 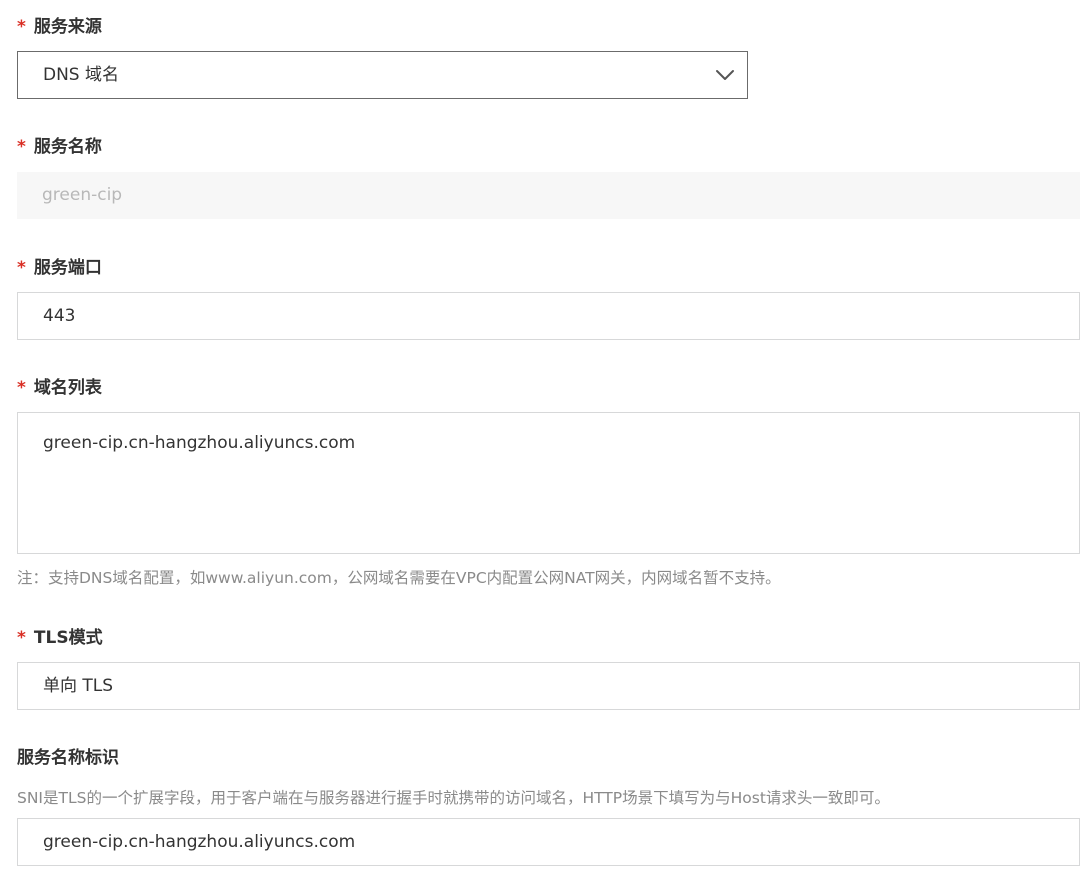 I want to click on service-name-label: * 服务名称, so click(x=59, y=147).